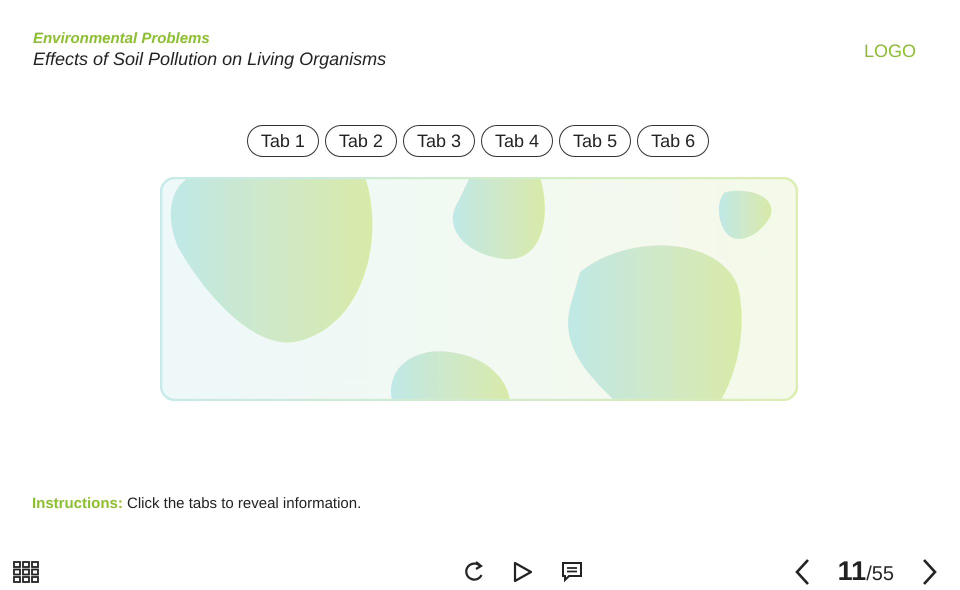 This screenshot has height=590, width=960. I want to click on tab: Tab 1, so click(282, 141).